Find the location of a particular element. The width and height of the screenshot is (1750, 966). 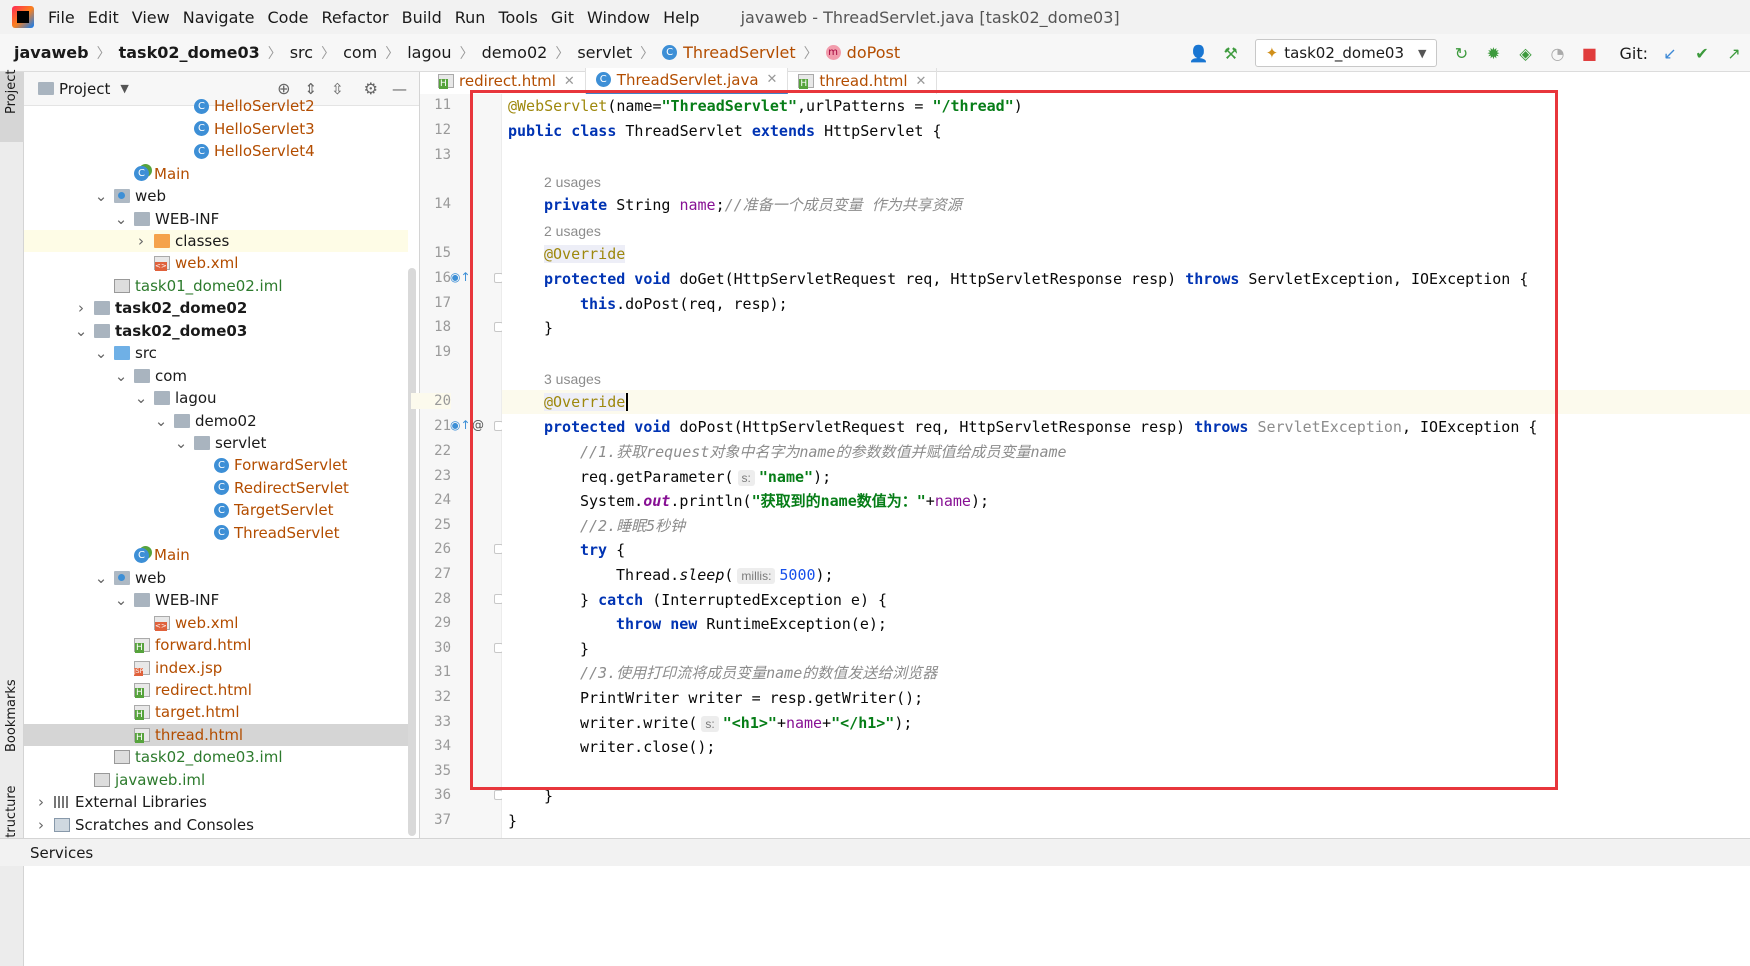

menu-help: Help is located at coordinates (681, 17).